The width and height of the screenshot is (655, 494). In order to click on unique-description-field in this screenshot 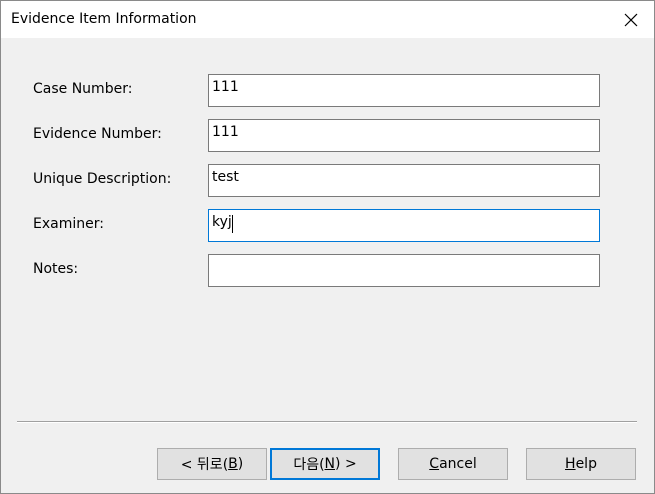, I will do `click(404, 180)`.